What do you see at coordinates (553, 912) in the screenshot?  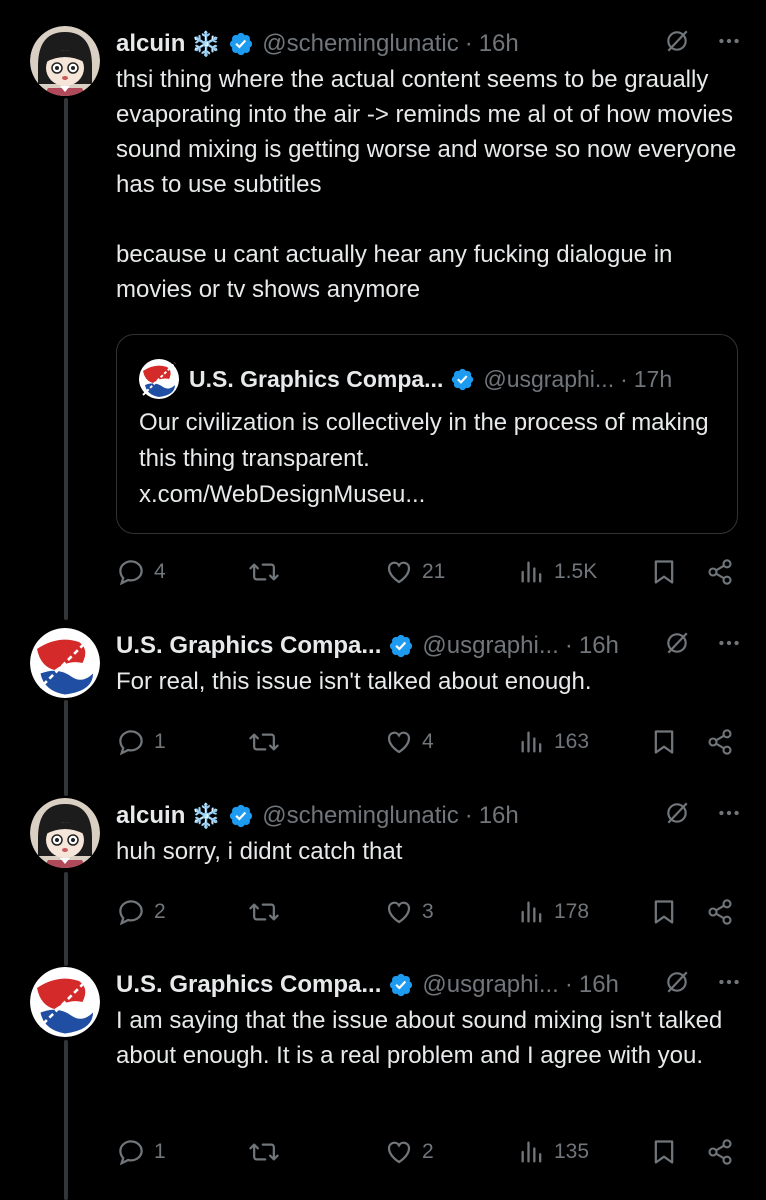 I see `views-button: 178` at bounding box center [553, 912].